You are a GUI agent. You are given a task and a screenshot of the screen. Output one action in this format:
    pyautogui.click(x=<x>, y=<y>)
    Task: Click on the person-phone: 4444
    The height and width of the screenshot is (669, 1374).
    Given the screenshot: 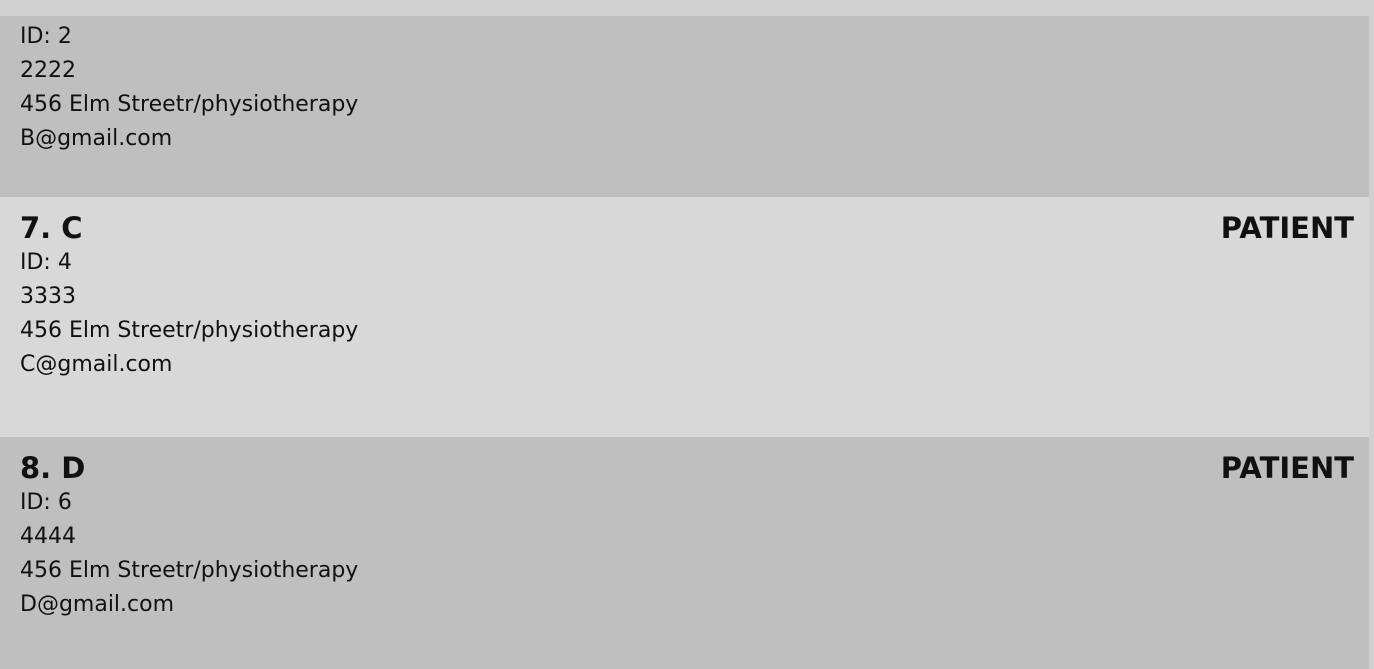 What is the action you would take?
    pyautogui.click(x=48, y=536)
    